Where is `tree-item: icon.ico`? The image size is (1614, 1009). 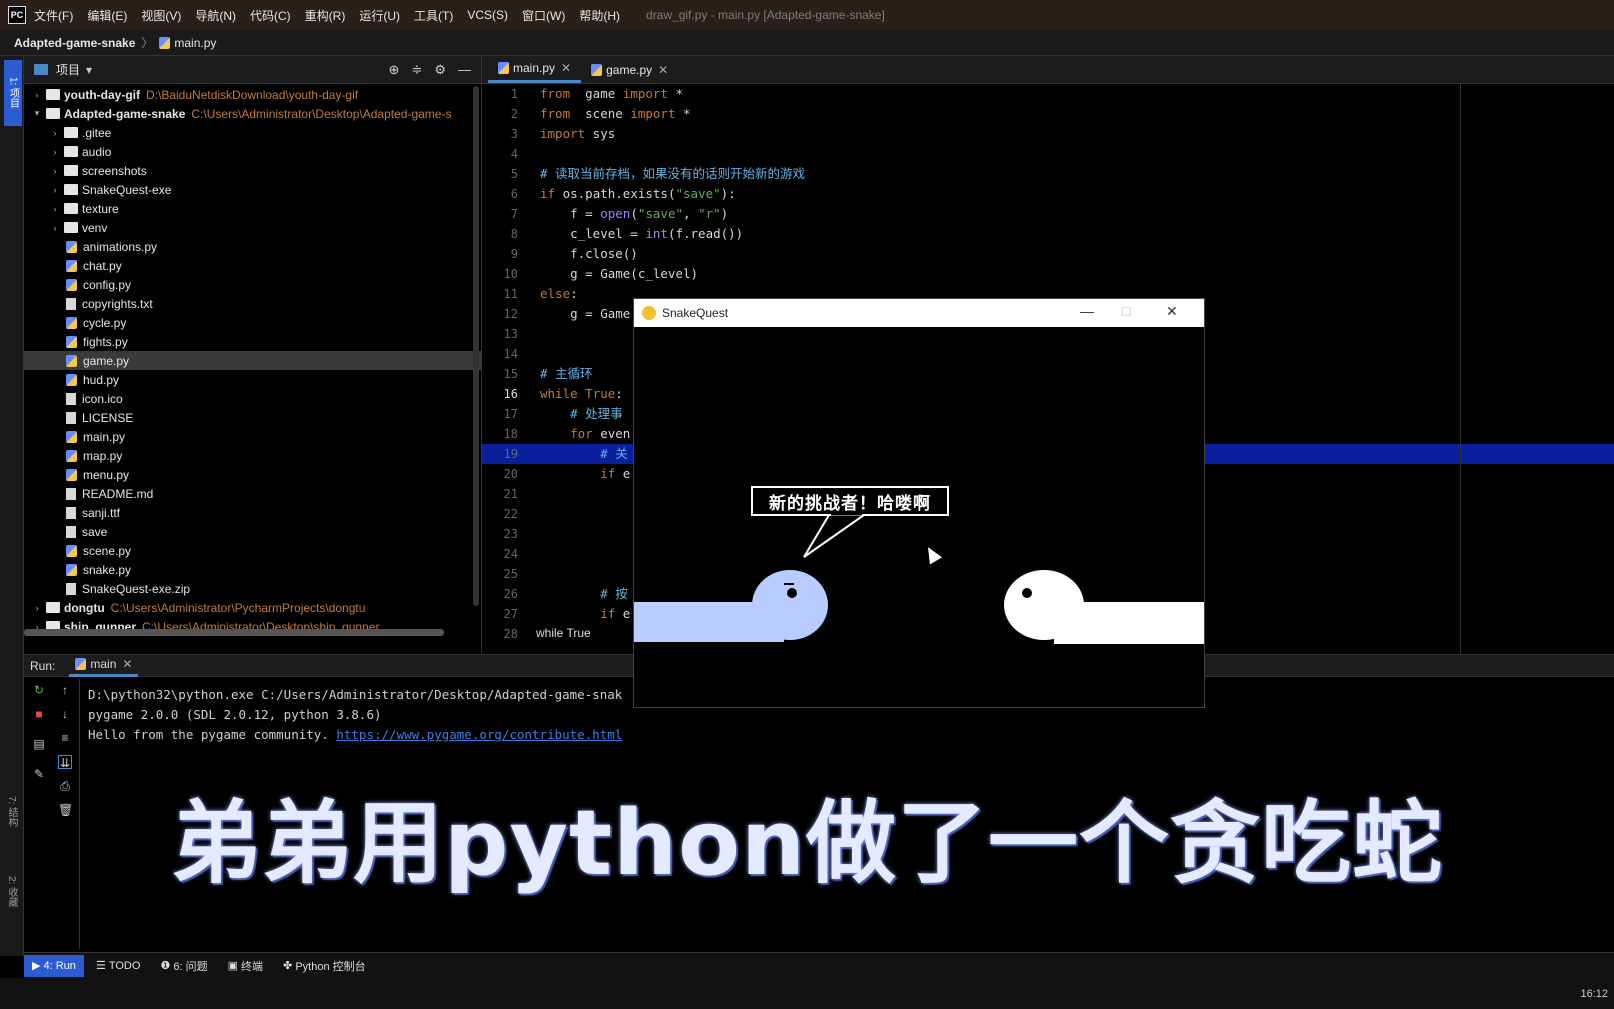
tree-item: icon.ico is located at coordinates (252, 398).